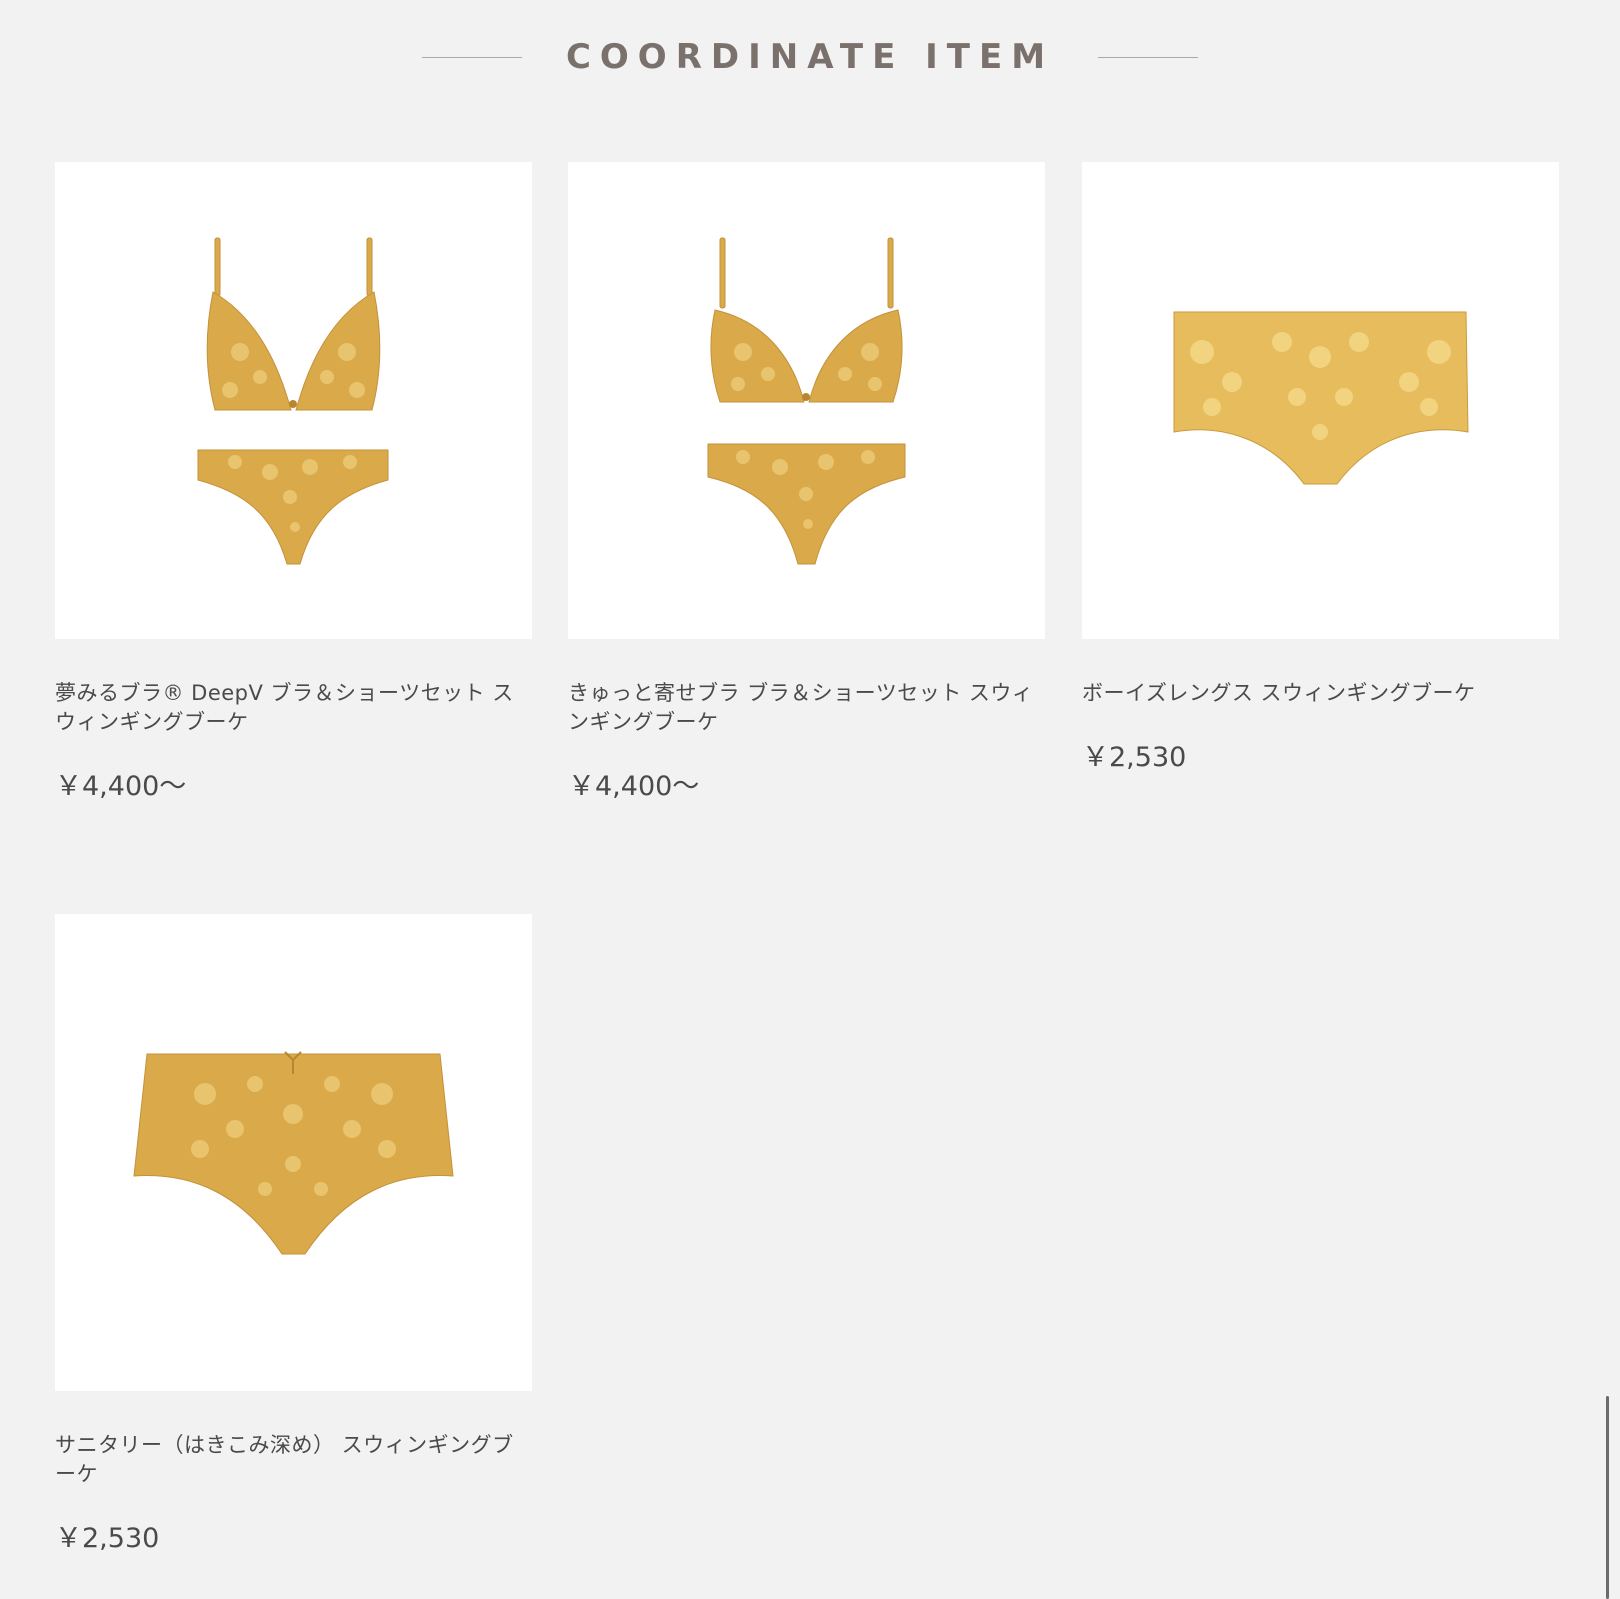  I want to click on product-card: きゅっと寄せブラ ブラ＆ショーツセット スウィンギングブーケ ￥4,400〜, so click(806, 482).